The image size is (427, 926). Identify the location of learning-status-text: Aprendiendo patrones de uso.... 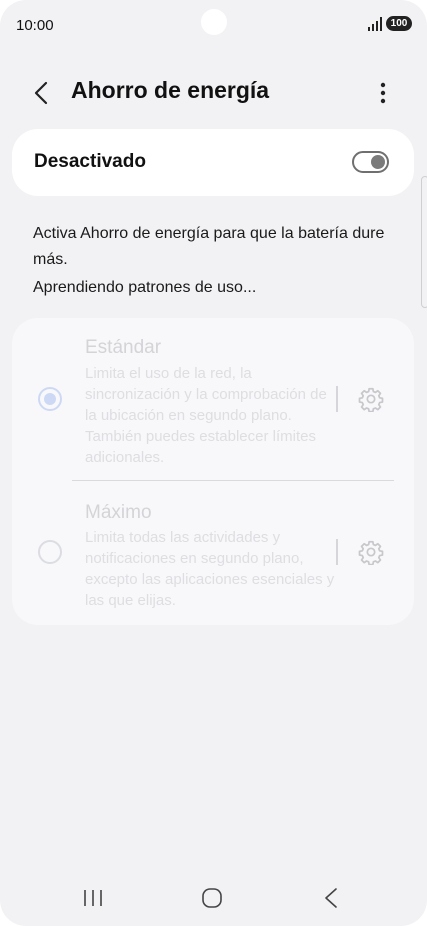
(145, 287).